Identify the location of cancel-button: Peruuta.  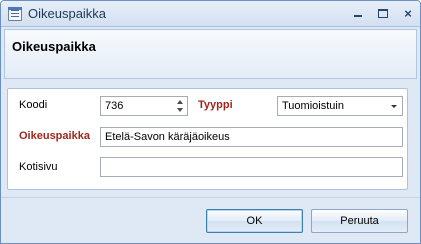
(359, 221).